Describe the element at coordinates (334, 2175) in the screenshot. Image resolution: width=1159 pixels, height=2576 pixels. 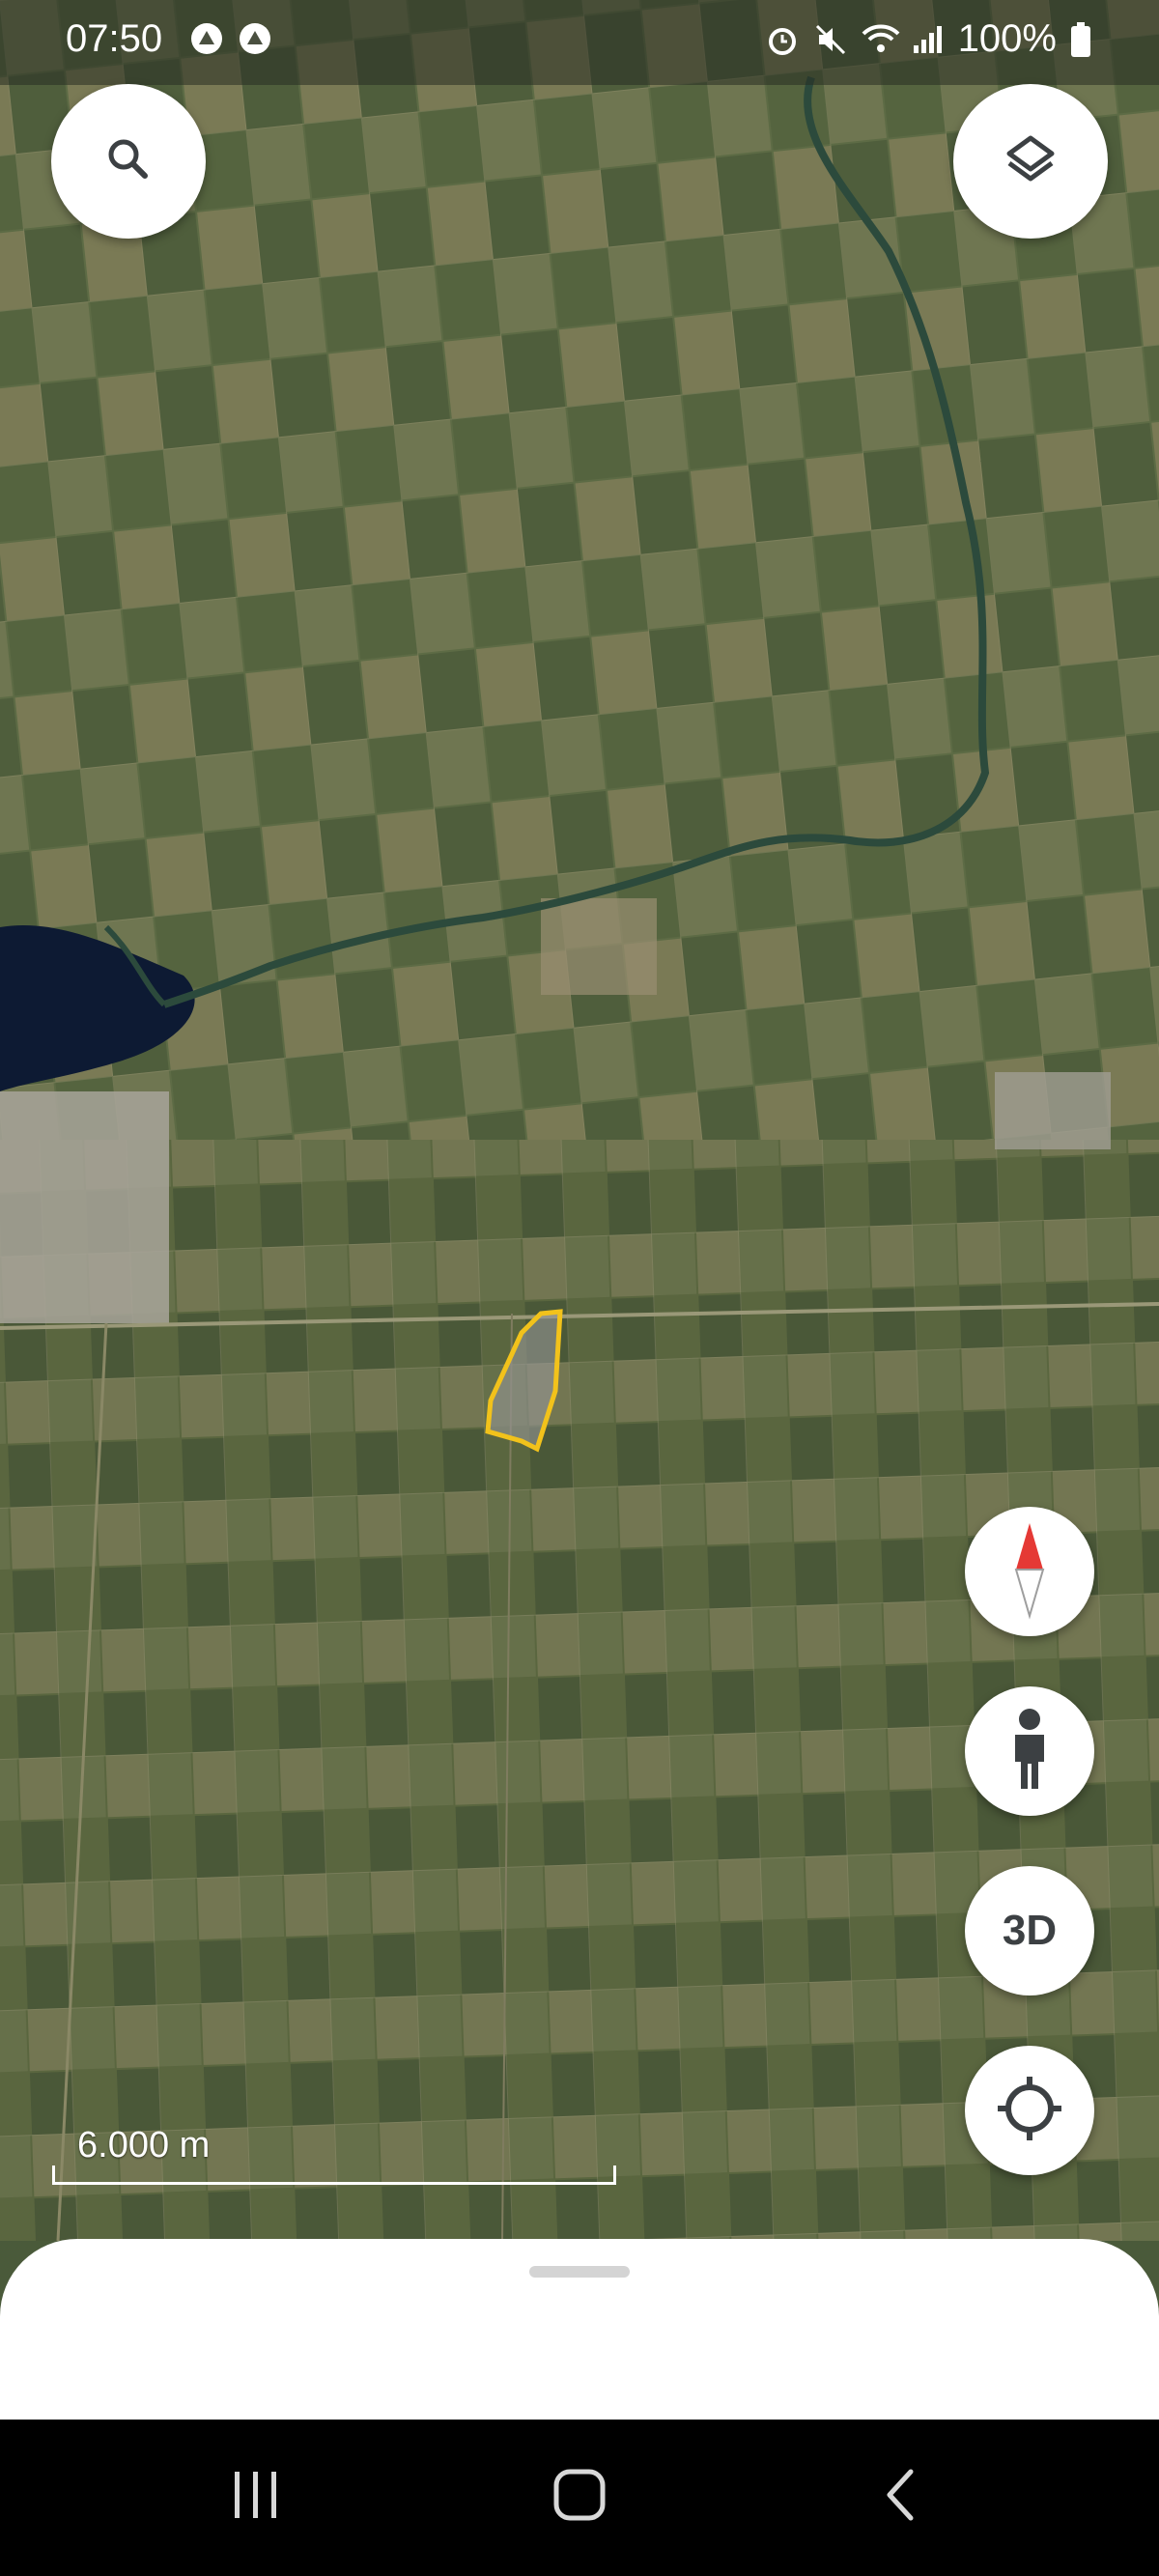
I see `scale-bar` at that location.